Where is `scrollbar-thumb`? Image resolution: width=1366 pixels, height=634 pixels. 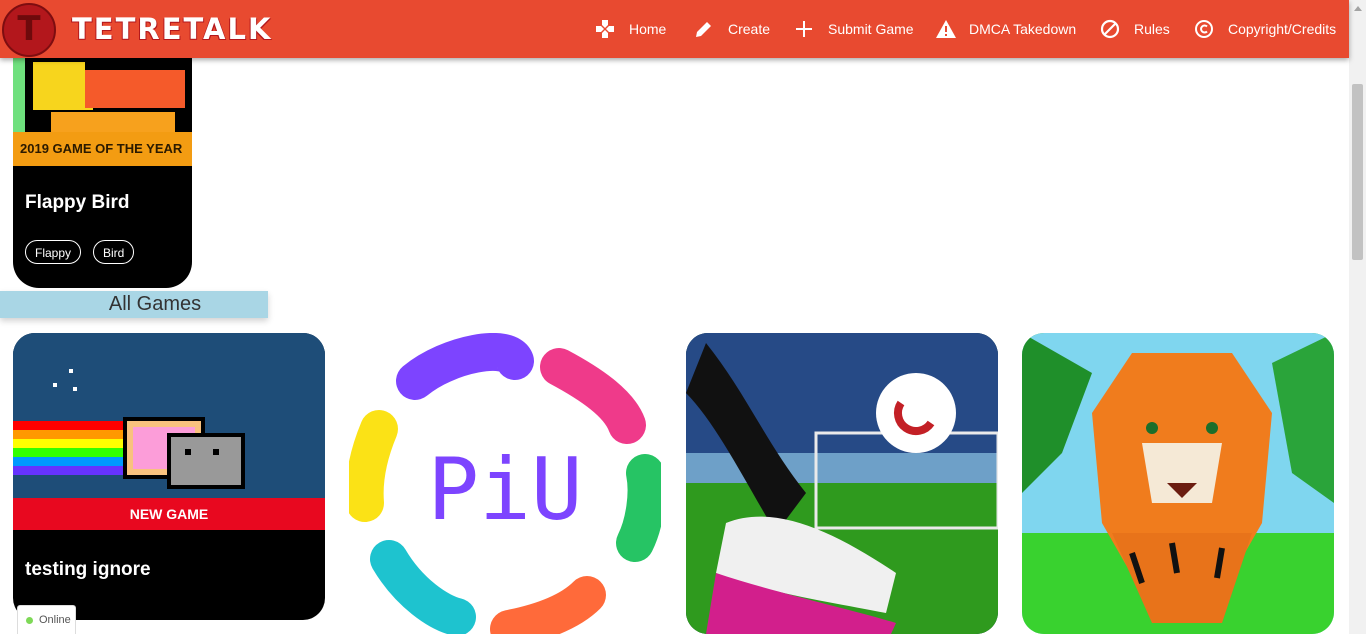
scrollbar-thumb is located at coordinates (1357, 172).